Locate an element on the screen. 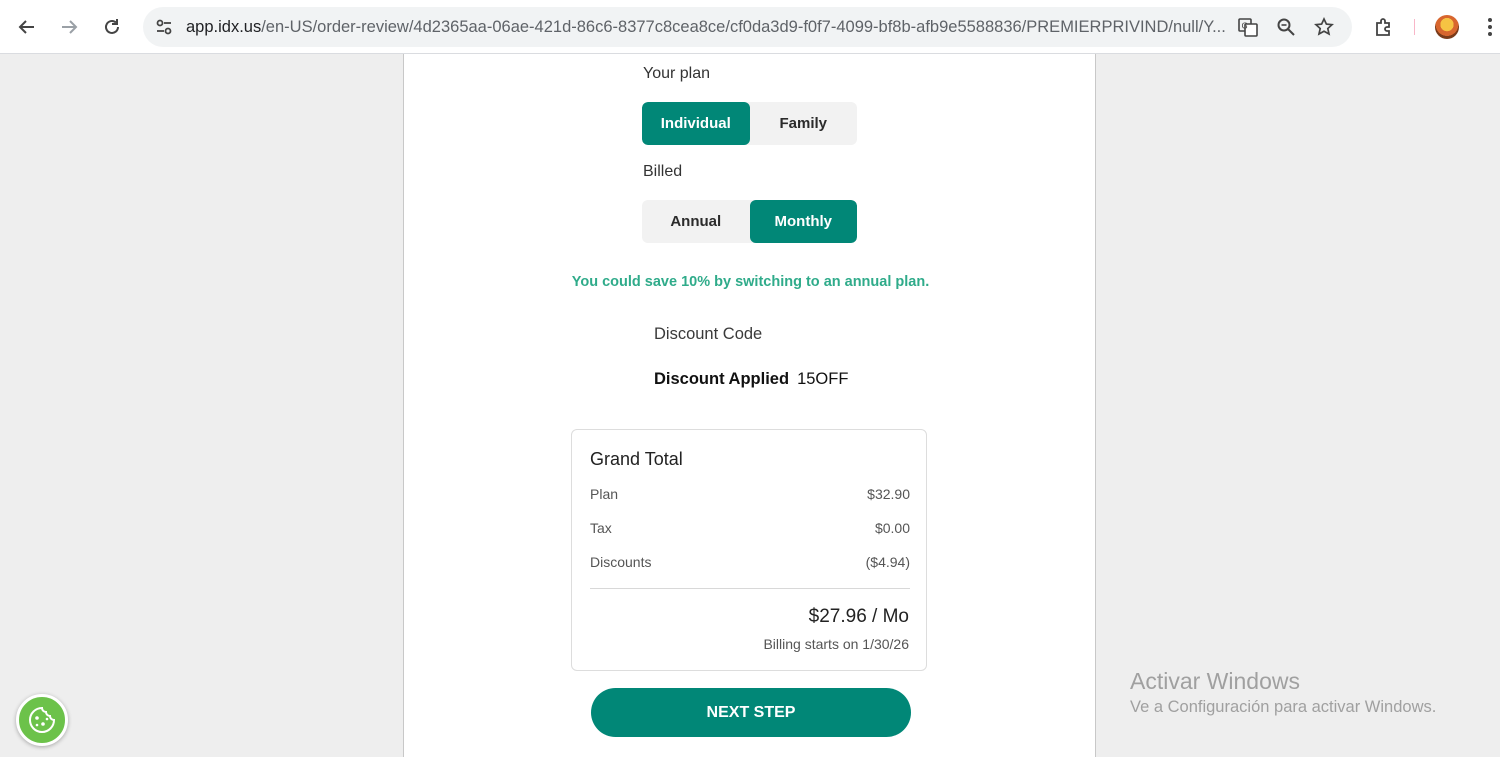  menu-kebab-icon is located at coordinates (1488, 27).